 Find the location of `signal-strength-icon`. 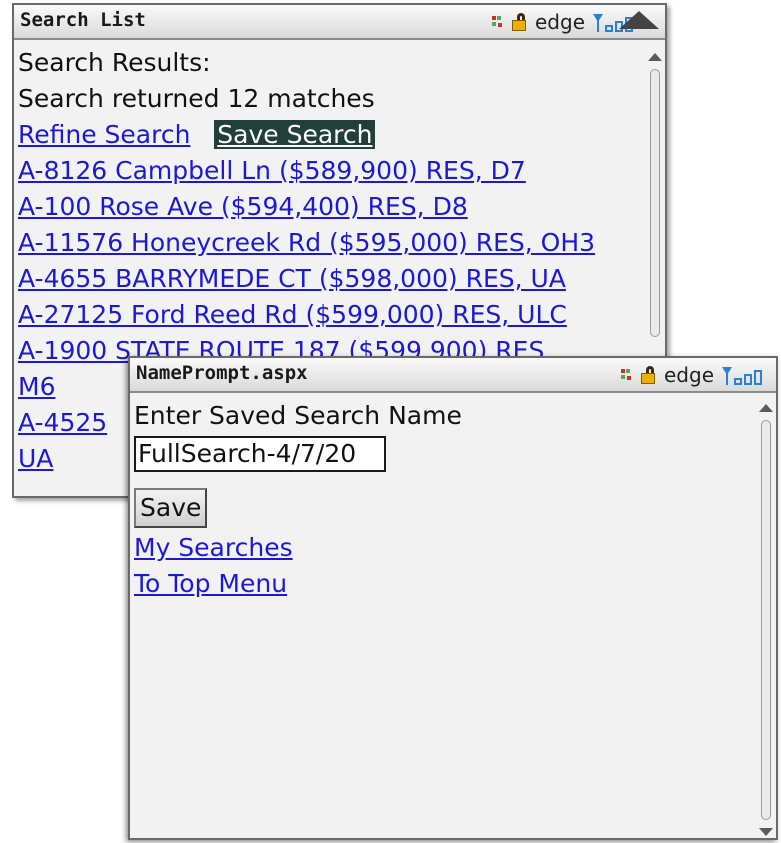

signal-strength-icon is located at coordinates (743, 375).